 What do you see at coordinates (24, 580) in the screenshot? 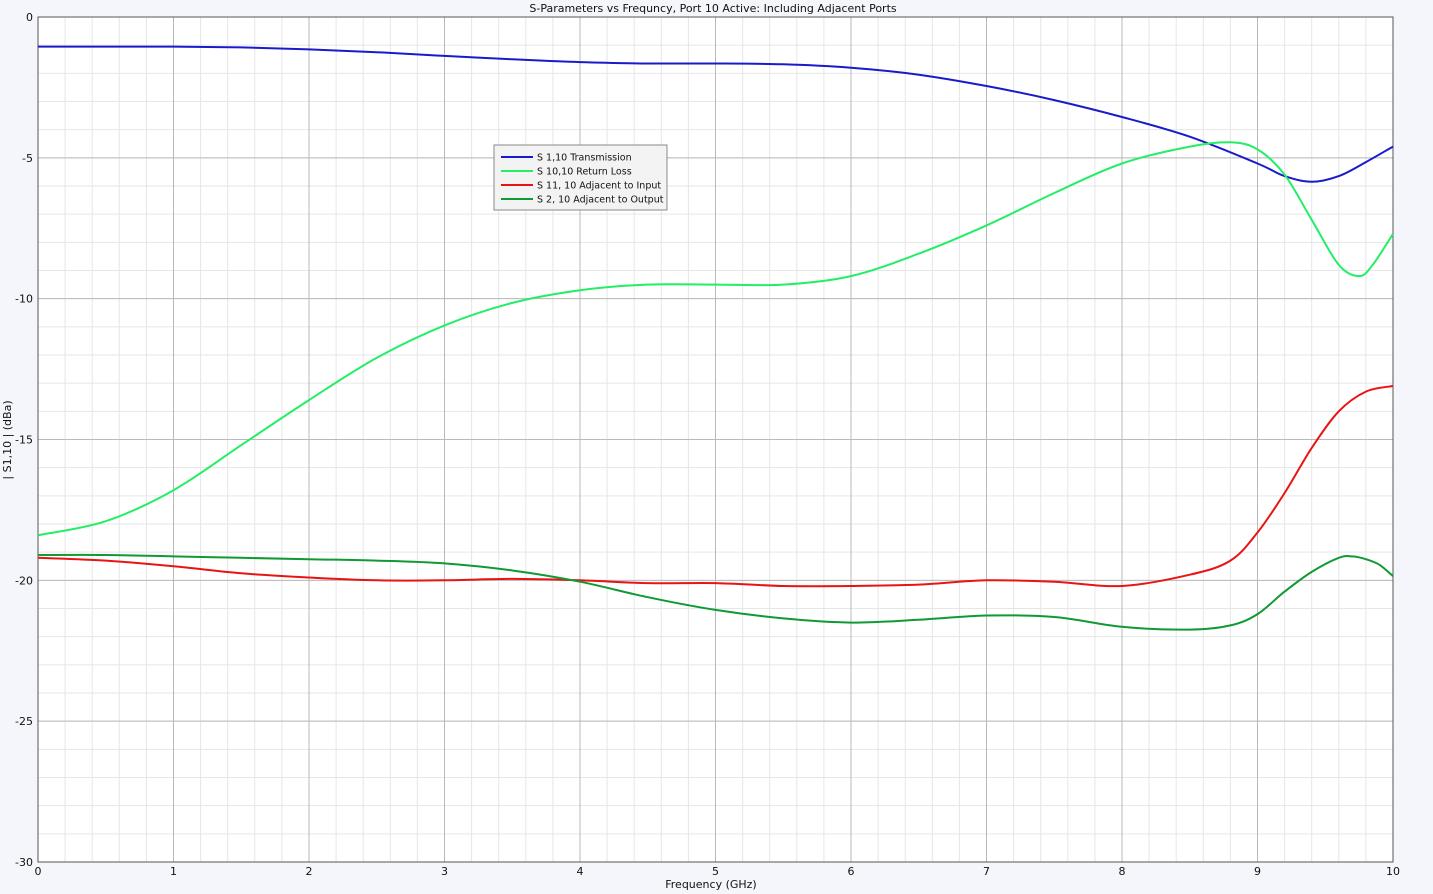
I see `y-tick-label: -20` at bounding box center [24, 580].